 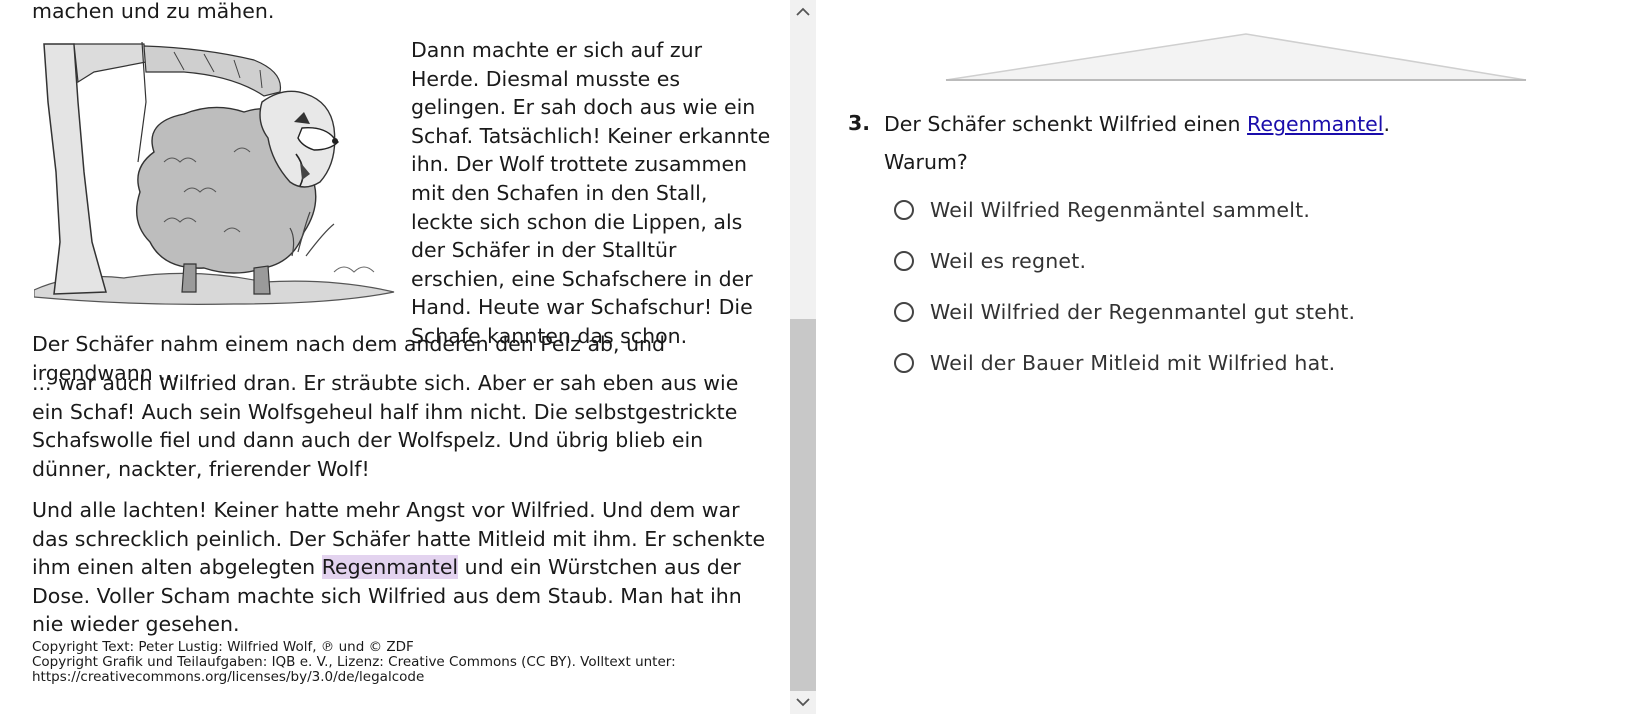 I want to click on triangle-divider-graphic, so click(x=1236, y=57).